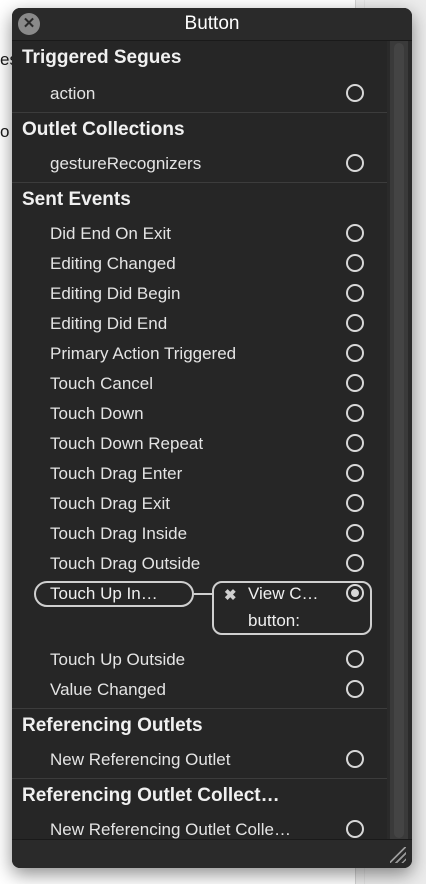  I want to click on section-header-triggered-segues: Triggered Segues, so click(102, 57).